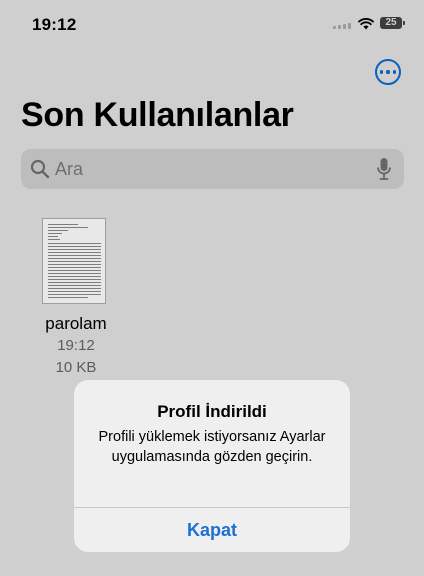 This screenshot has width=424, height=576. I want to click on battery-icon: 25, so click(391, 23).